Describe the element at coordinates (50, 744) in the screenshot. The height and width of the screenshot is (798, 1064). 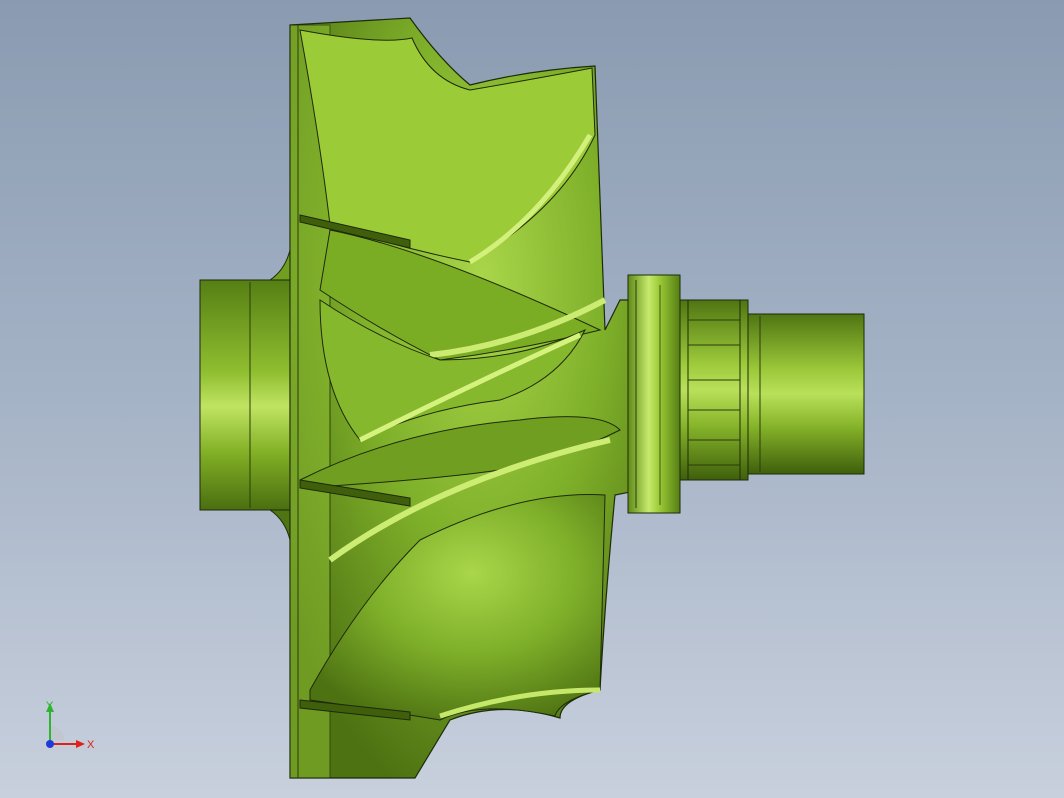
I see `z-axis-dot` at that location.